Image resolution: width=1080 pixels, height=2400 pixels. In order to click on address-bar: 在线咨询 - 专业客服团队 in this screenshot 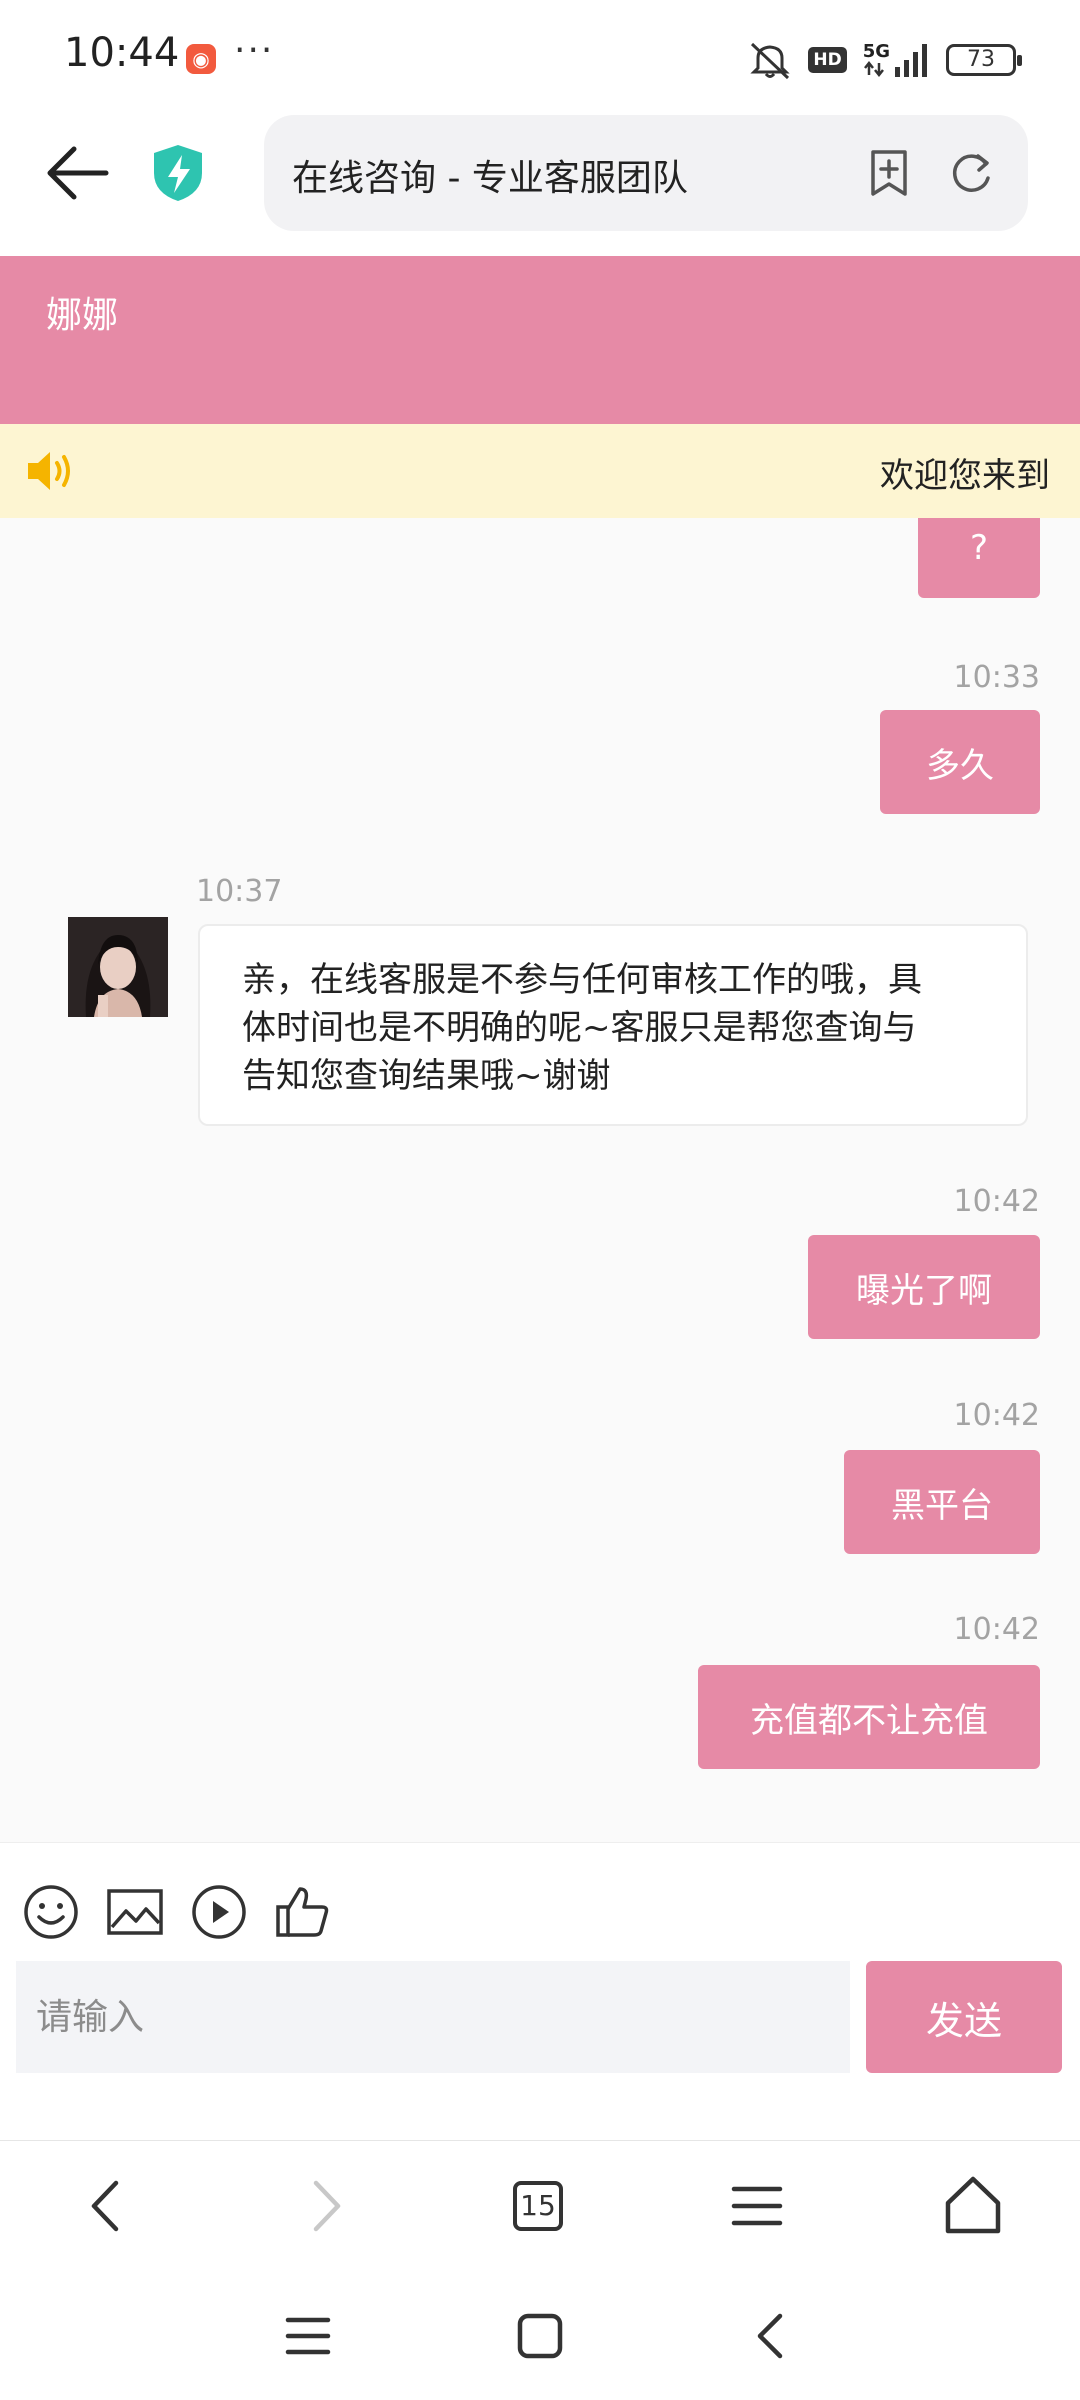, I will do `click(646, 173)`.